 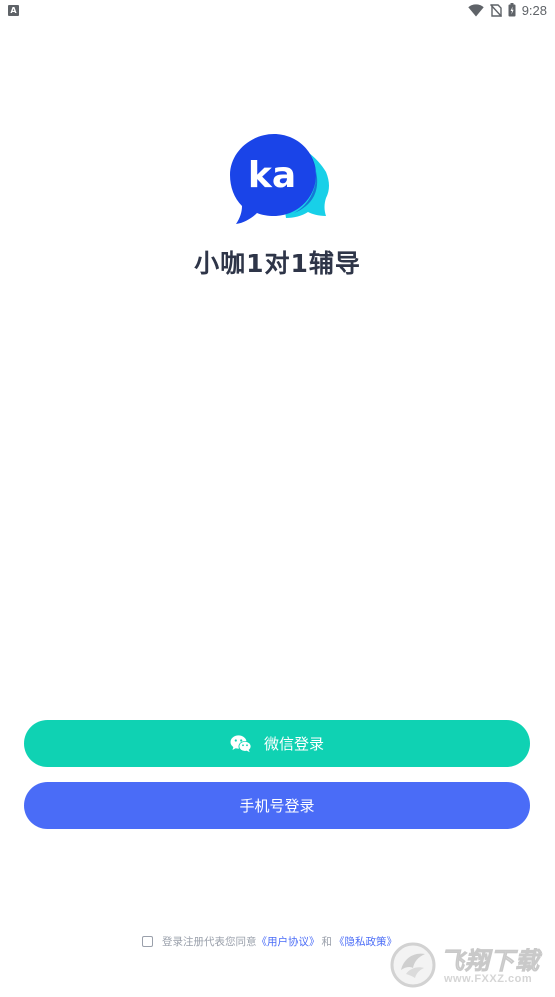 I want to click on logo-text: ka, so click(x=272, y=175).